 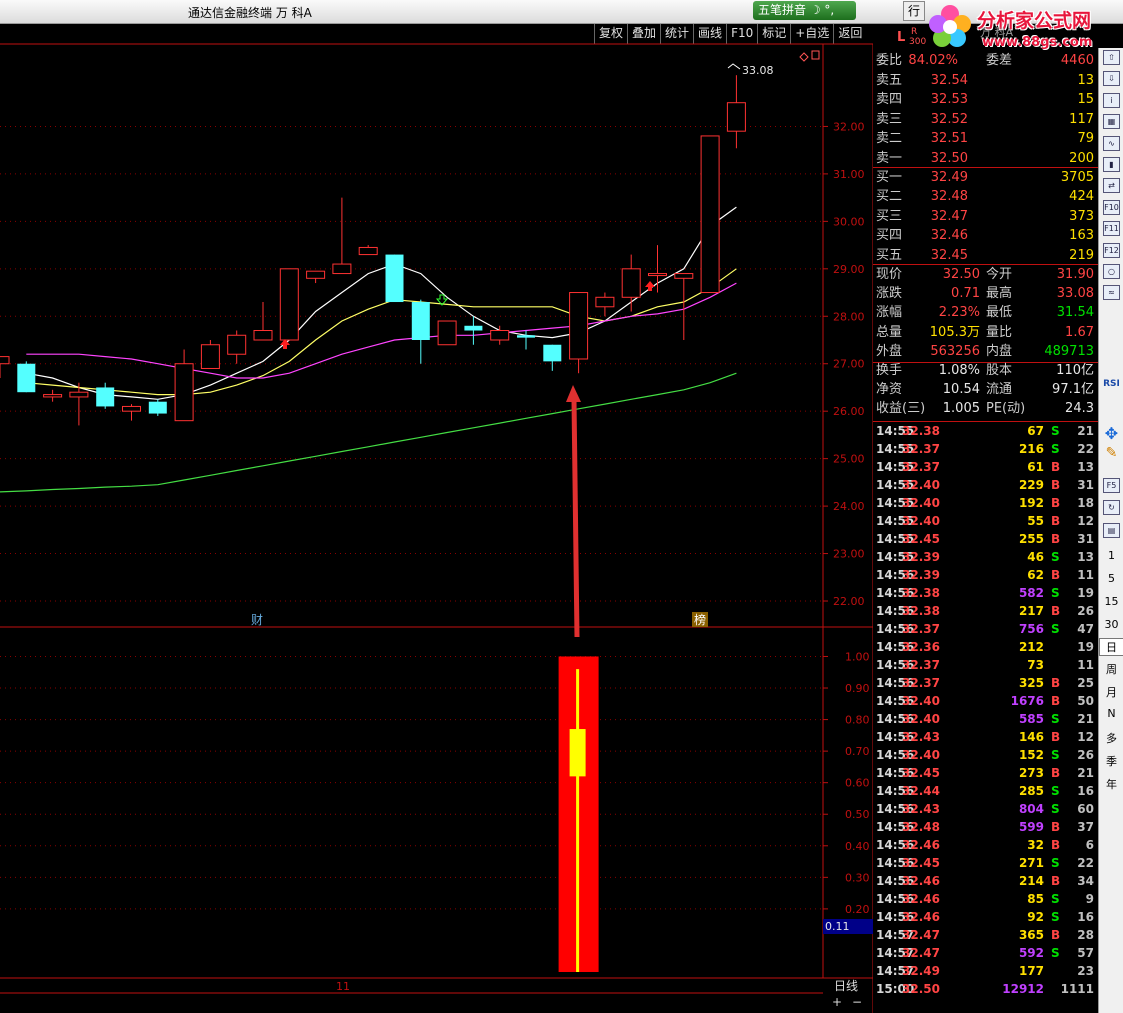 What do you see at coordinates (985, 593) in the screenshot?
I see `tick-row: 14:56 32.38 582 S 19` at bounding box center [985, 593].